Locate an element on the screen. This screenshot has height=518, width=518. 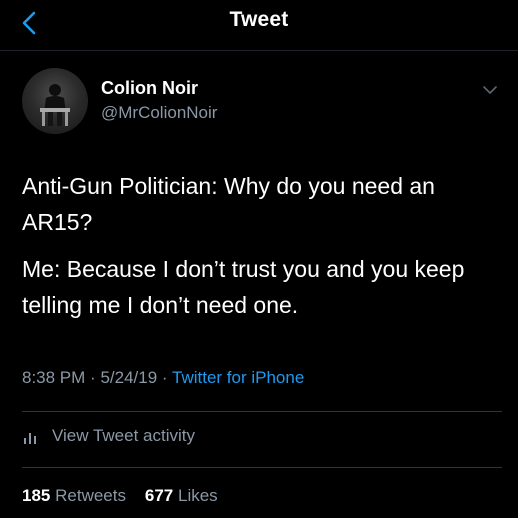
tweet-stats: 185 Retweets 677 Likes is located at coordinates (120, 496).